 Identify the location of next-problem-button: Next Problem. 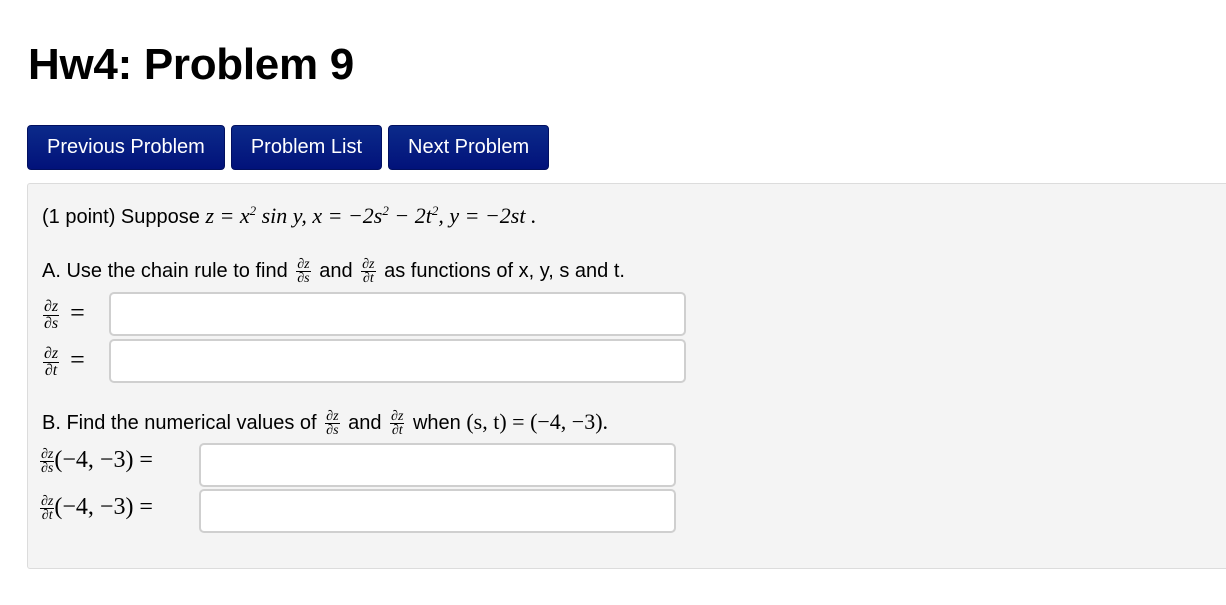
(469, 147).